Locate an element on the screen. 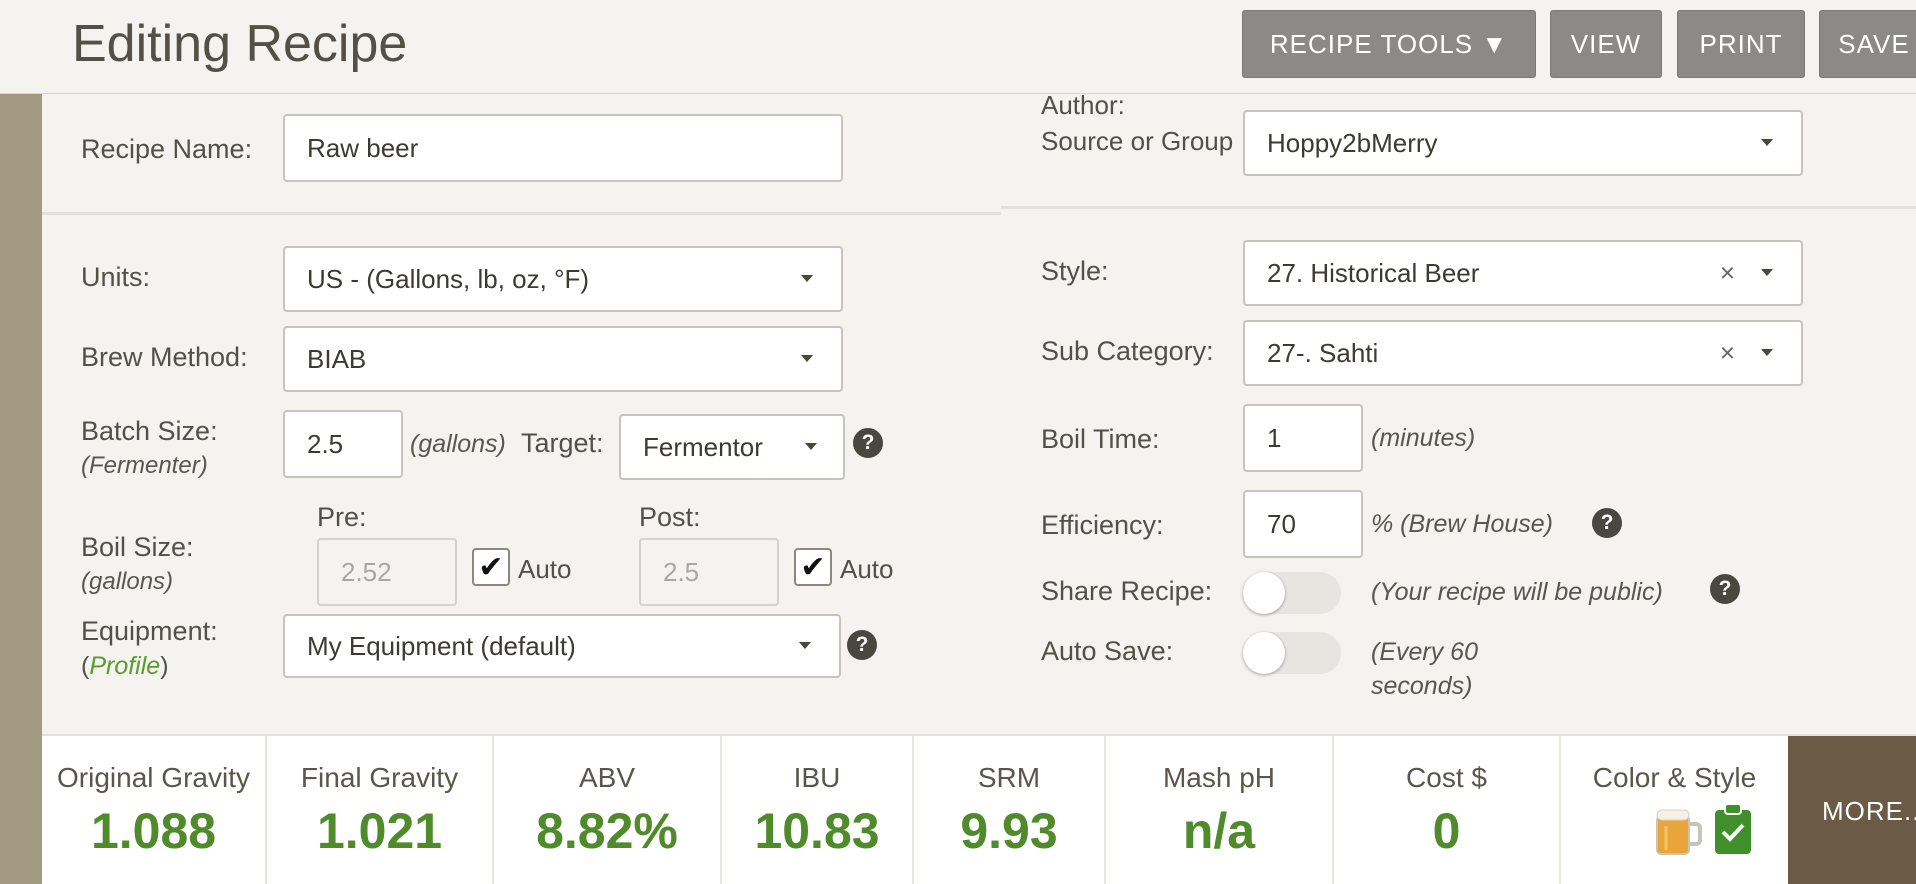  stat-final-gravity: Final Gravity 1.021 is located at coordinates (380, 810).